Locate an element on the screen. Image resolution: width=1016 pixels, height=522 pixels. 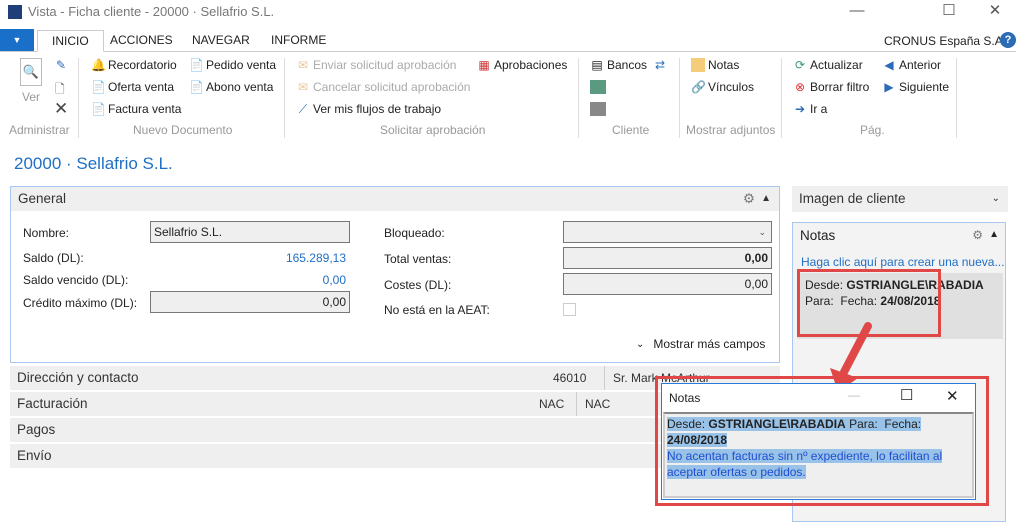
popup-title: Notas is located at coordinates (685, 398).